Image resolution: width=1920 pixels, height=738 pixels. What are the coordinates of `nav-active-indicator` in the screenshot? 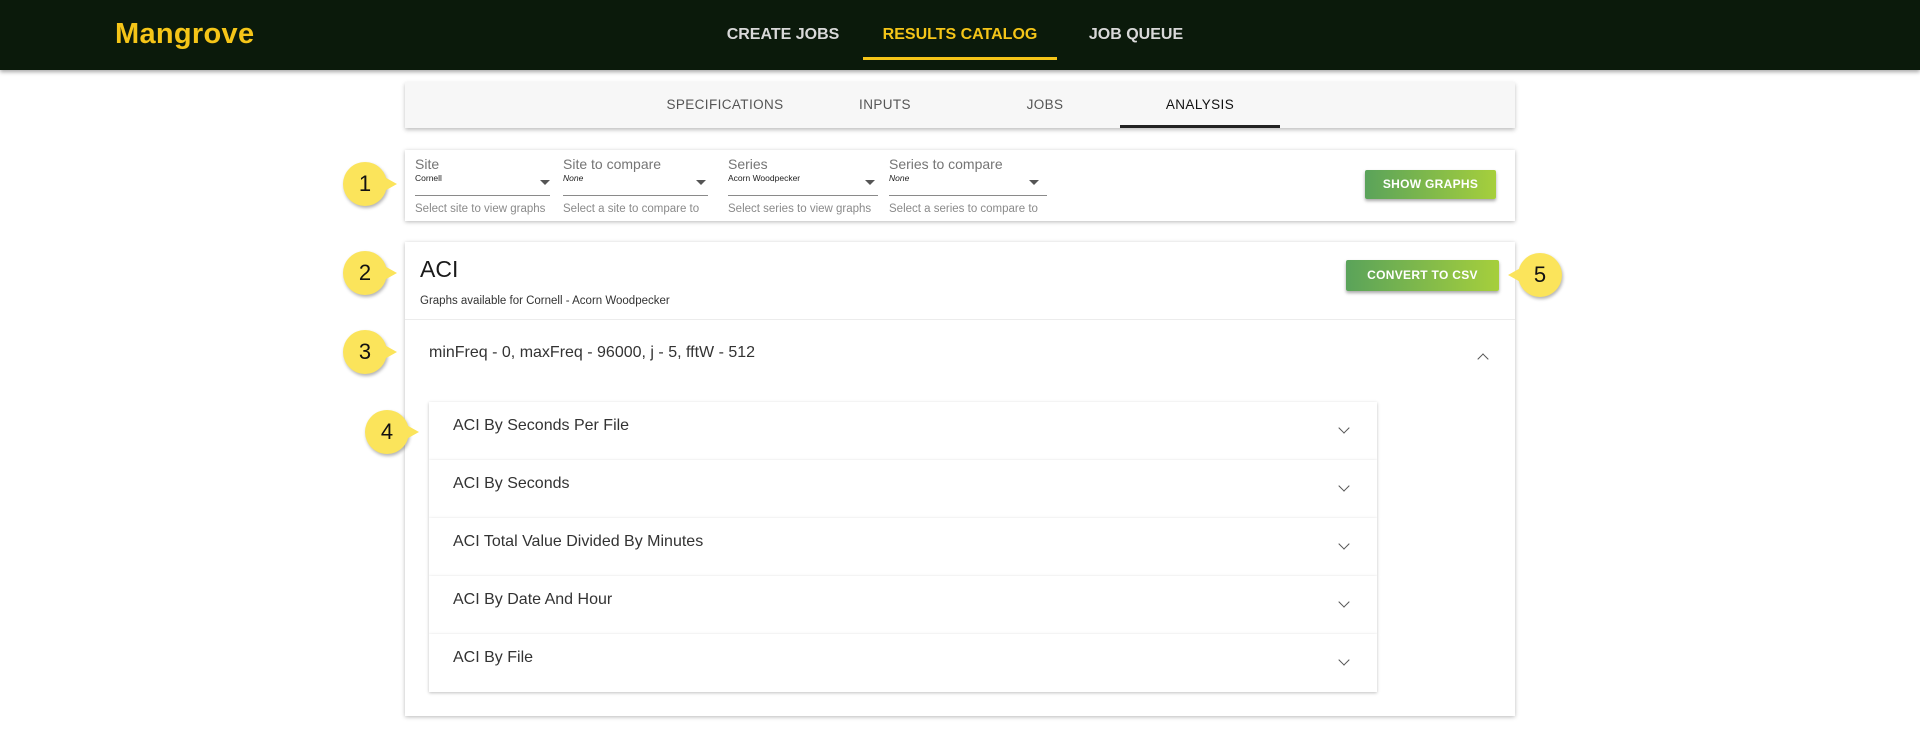 It's located at (960, 58).